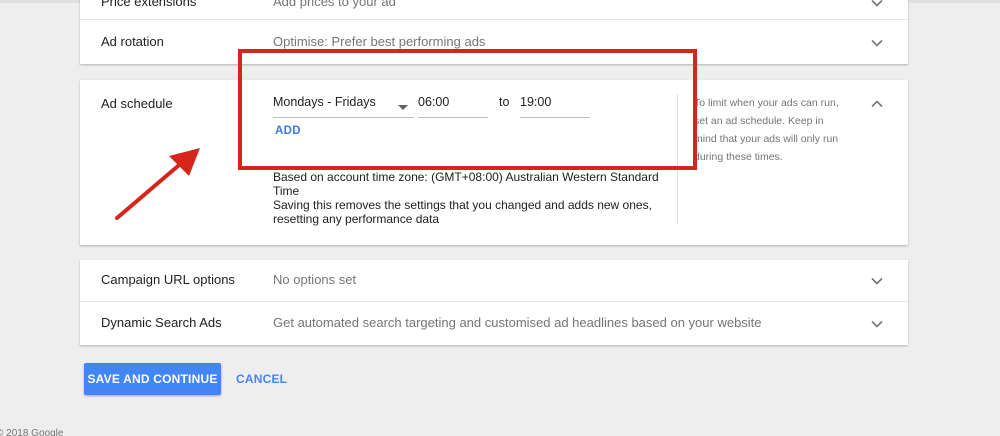 This screenshot has width=1000, height=436. What do you see at coordinates (877, 106) in the screenshot?
I see `chevron-up-icon` at bounding box center [877, 106].